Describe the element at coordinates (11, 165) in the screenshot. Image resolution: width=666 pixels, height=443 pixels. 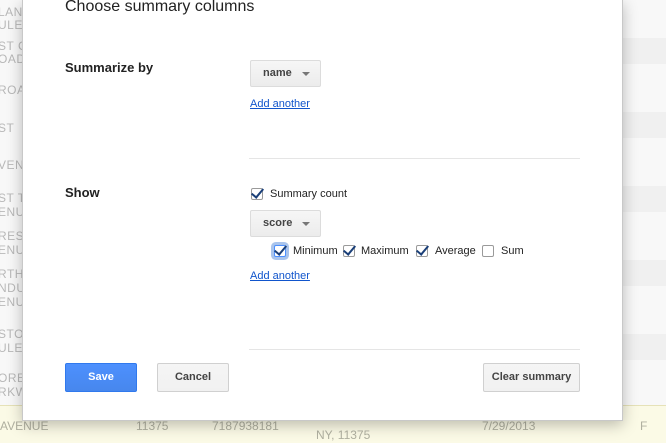
I see `background-cell: VENU` at that location.